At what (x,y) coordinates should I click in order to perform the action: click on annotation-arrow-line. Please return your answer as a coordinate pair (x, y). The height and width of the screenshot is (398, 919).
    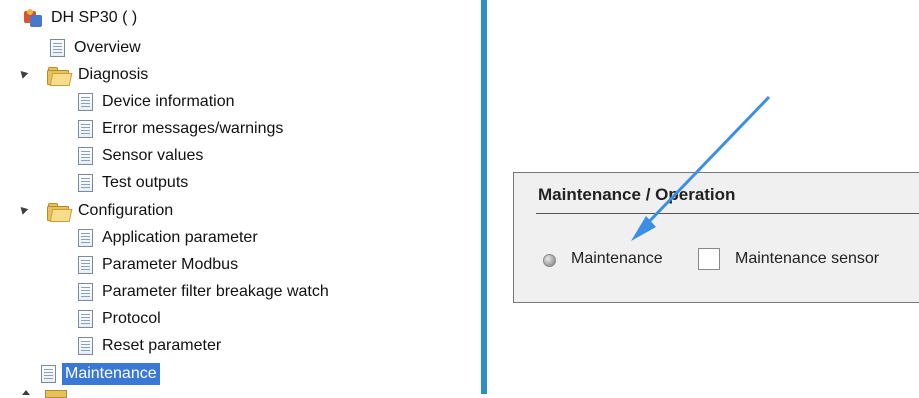
    Looking at the image, I should click on (705, 163).